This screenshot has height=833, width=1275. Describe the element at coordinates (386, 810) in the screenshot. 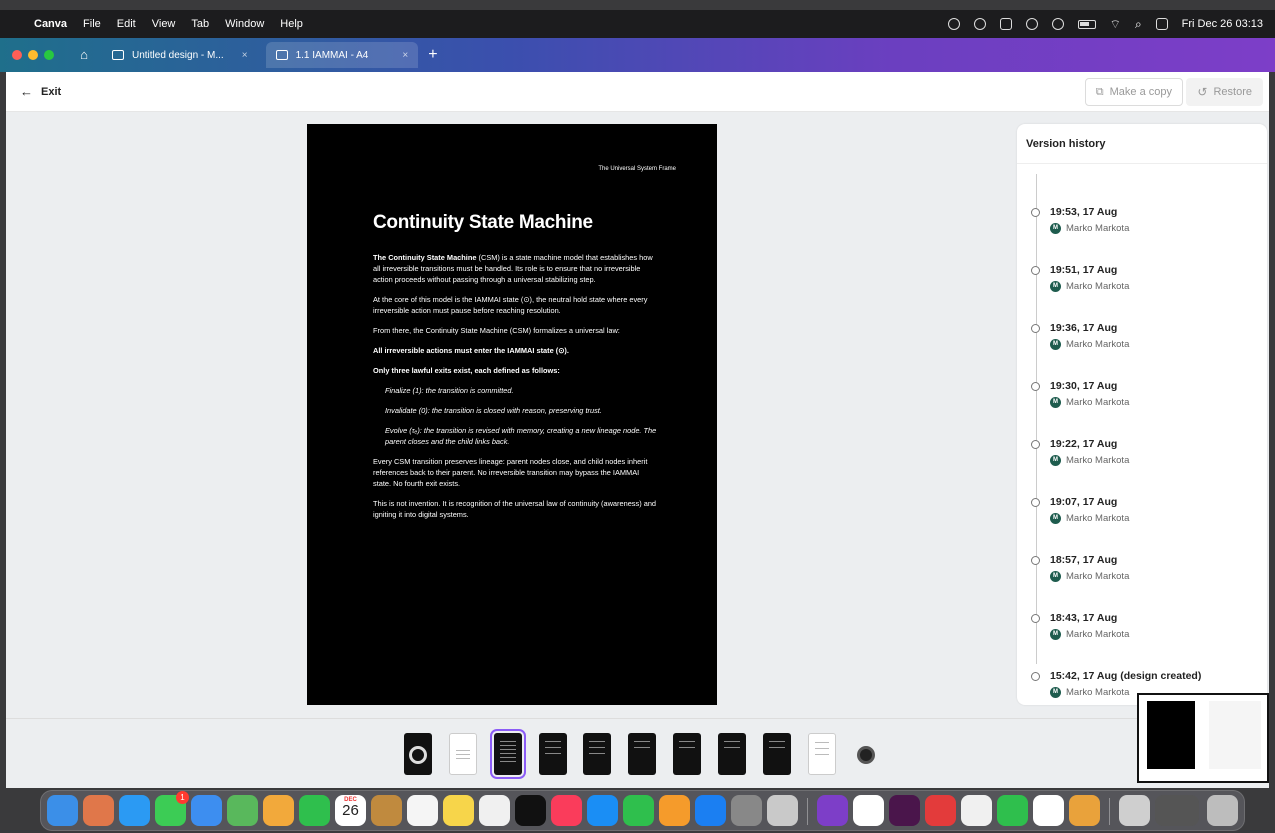

I see `contacts-icon` at that location.